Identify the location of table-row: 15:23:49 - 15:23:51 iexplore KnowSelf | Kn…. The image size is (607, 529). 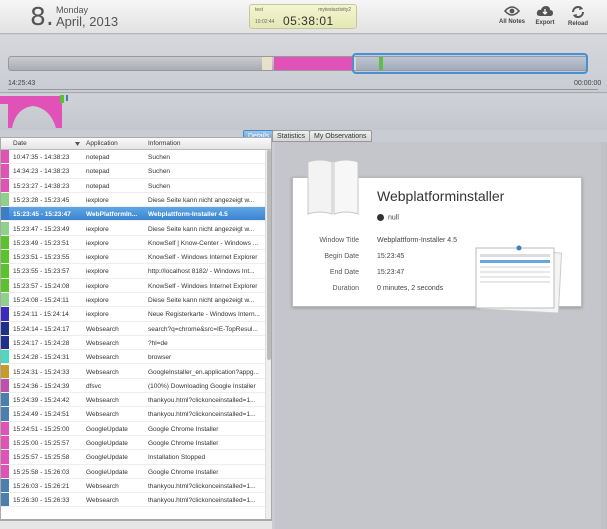
(133, 243).